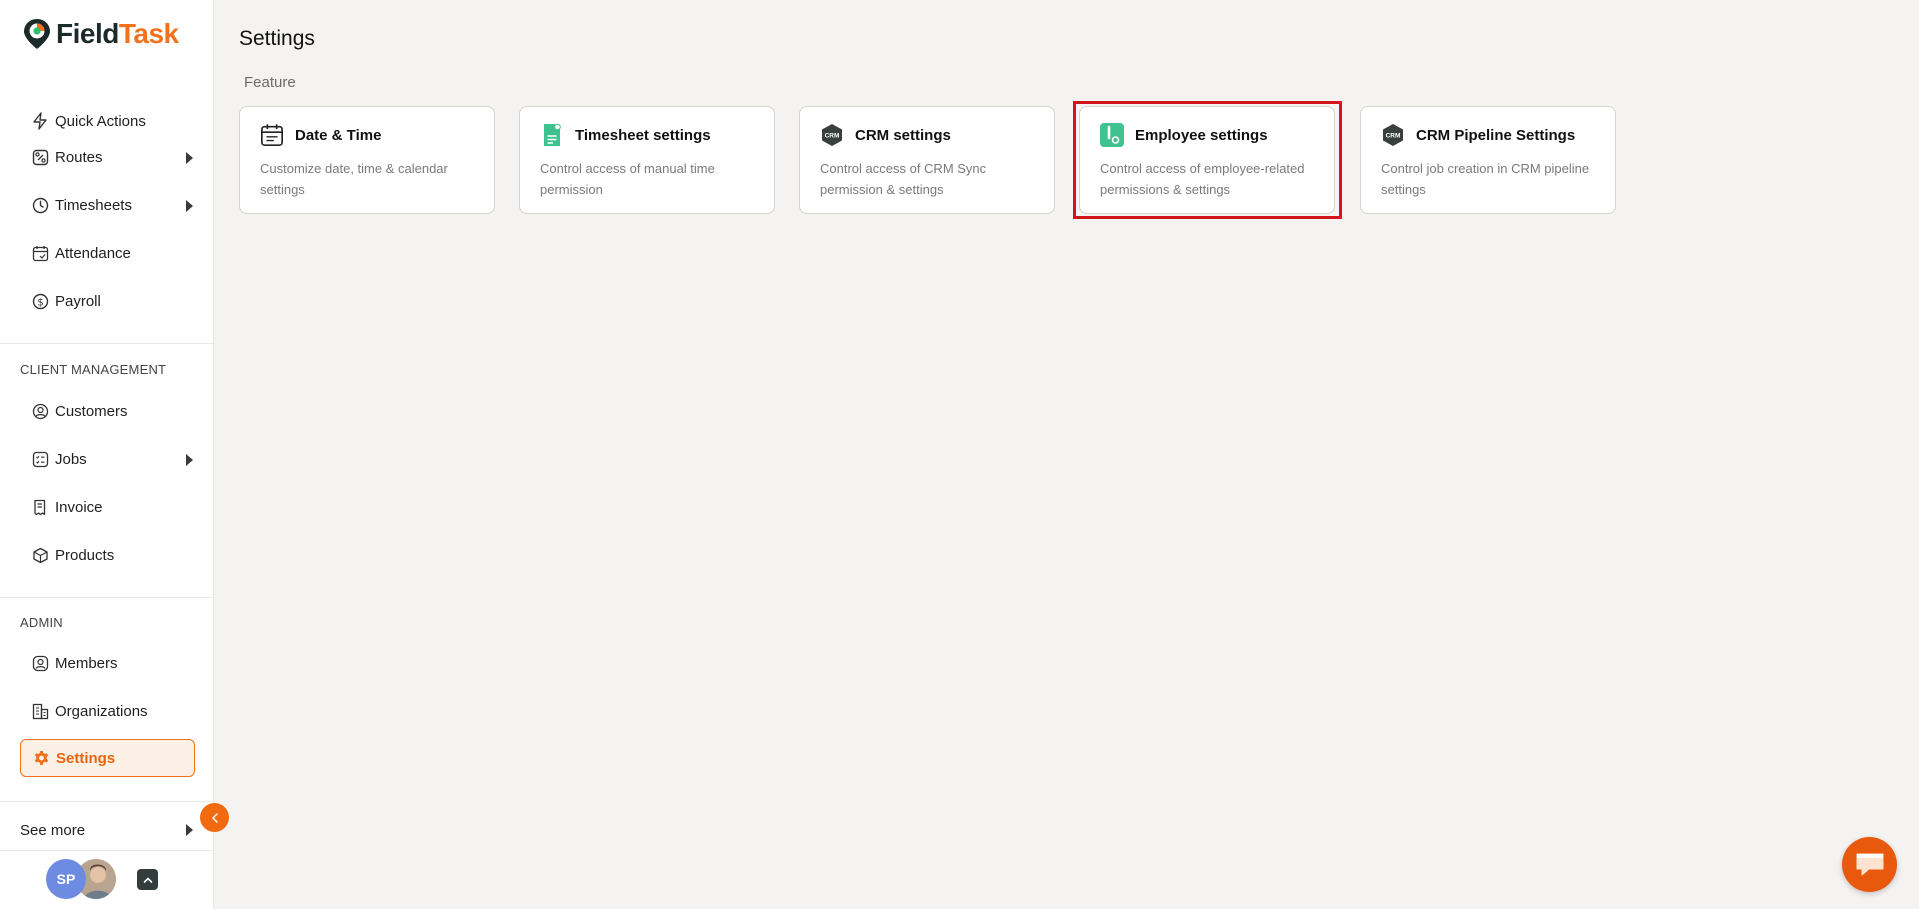 The height and width of the screenshot is (909, 1919). Describe the element at coordinates (107, 830) in the screenshot. I see `see-more-toggle: See more` at that location.